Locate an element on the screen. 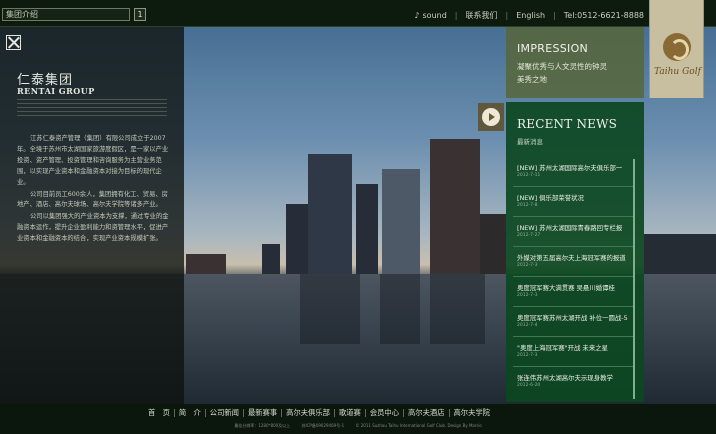 The width and height of the screenshot is (716, 434). intro-fine-print is located at coordinates (92, 110).